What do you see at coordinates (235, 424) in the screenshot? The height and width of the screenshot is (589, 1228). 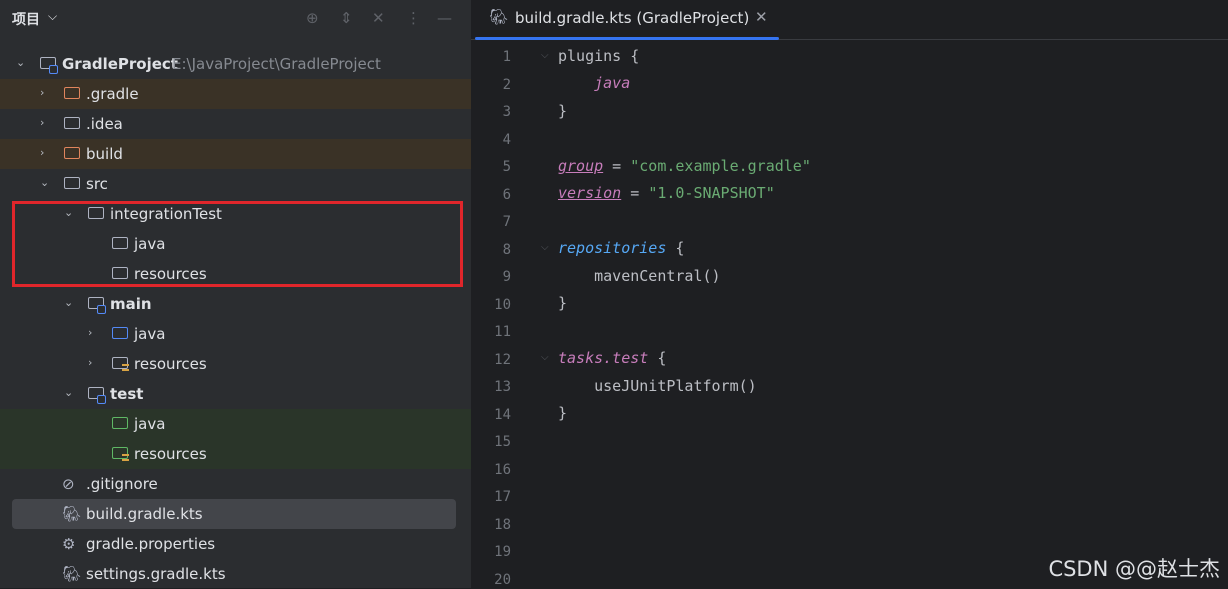 I see `tree-item-test-java: java` at bounding box center [235, 424].